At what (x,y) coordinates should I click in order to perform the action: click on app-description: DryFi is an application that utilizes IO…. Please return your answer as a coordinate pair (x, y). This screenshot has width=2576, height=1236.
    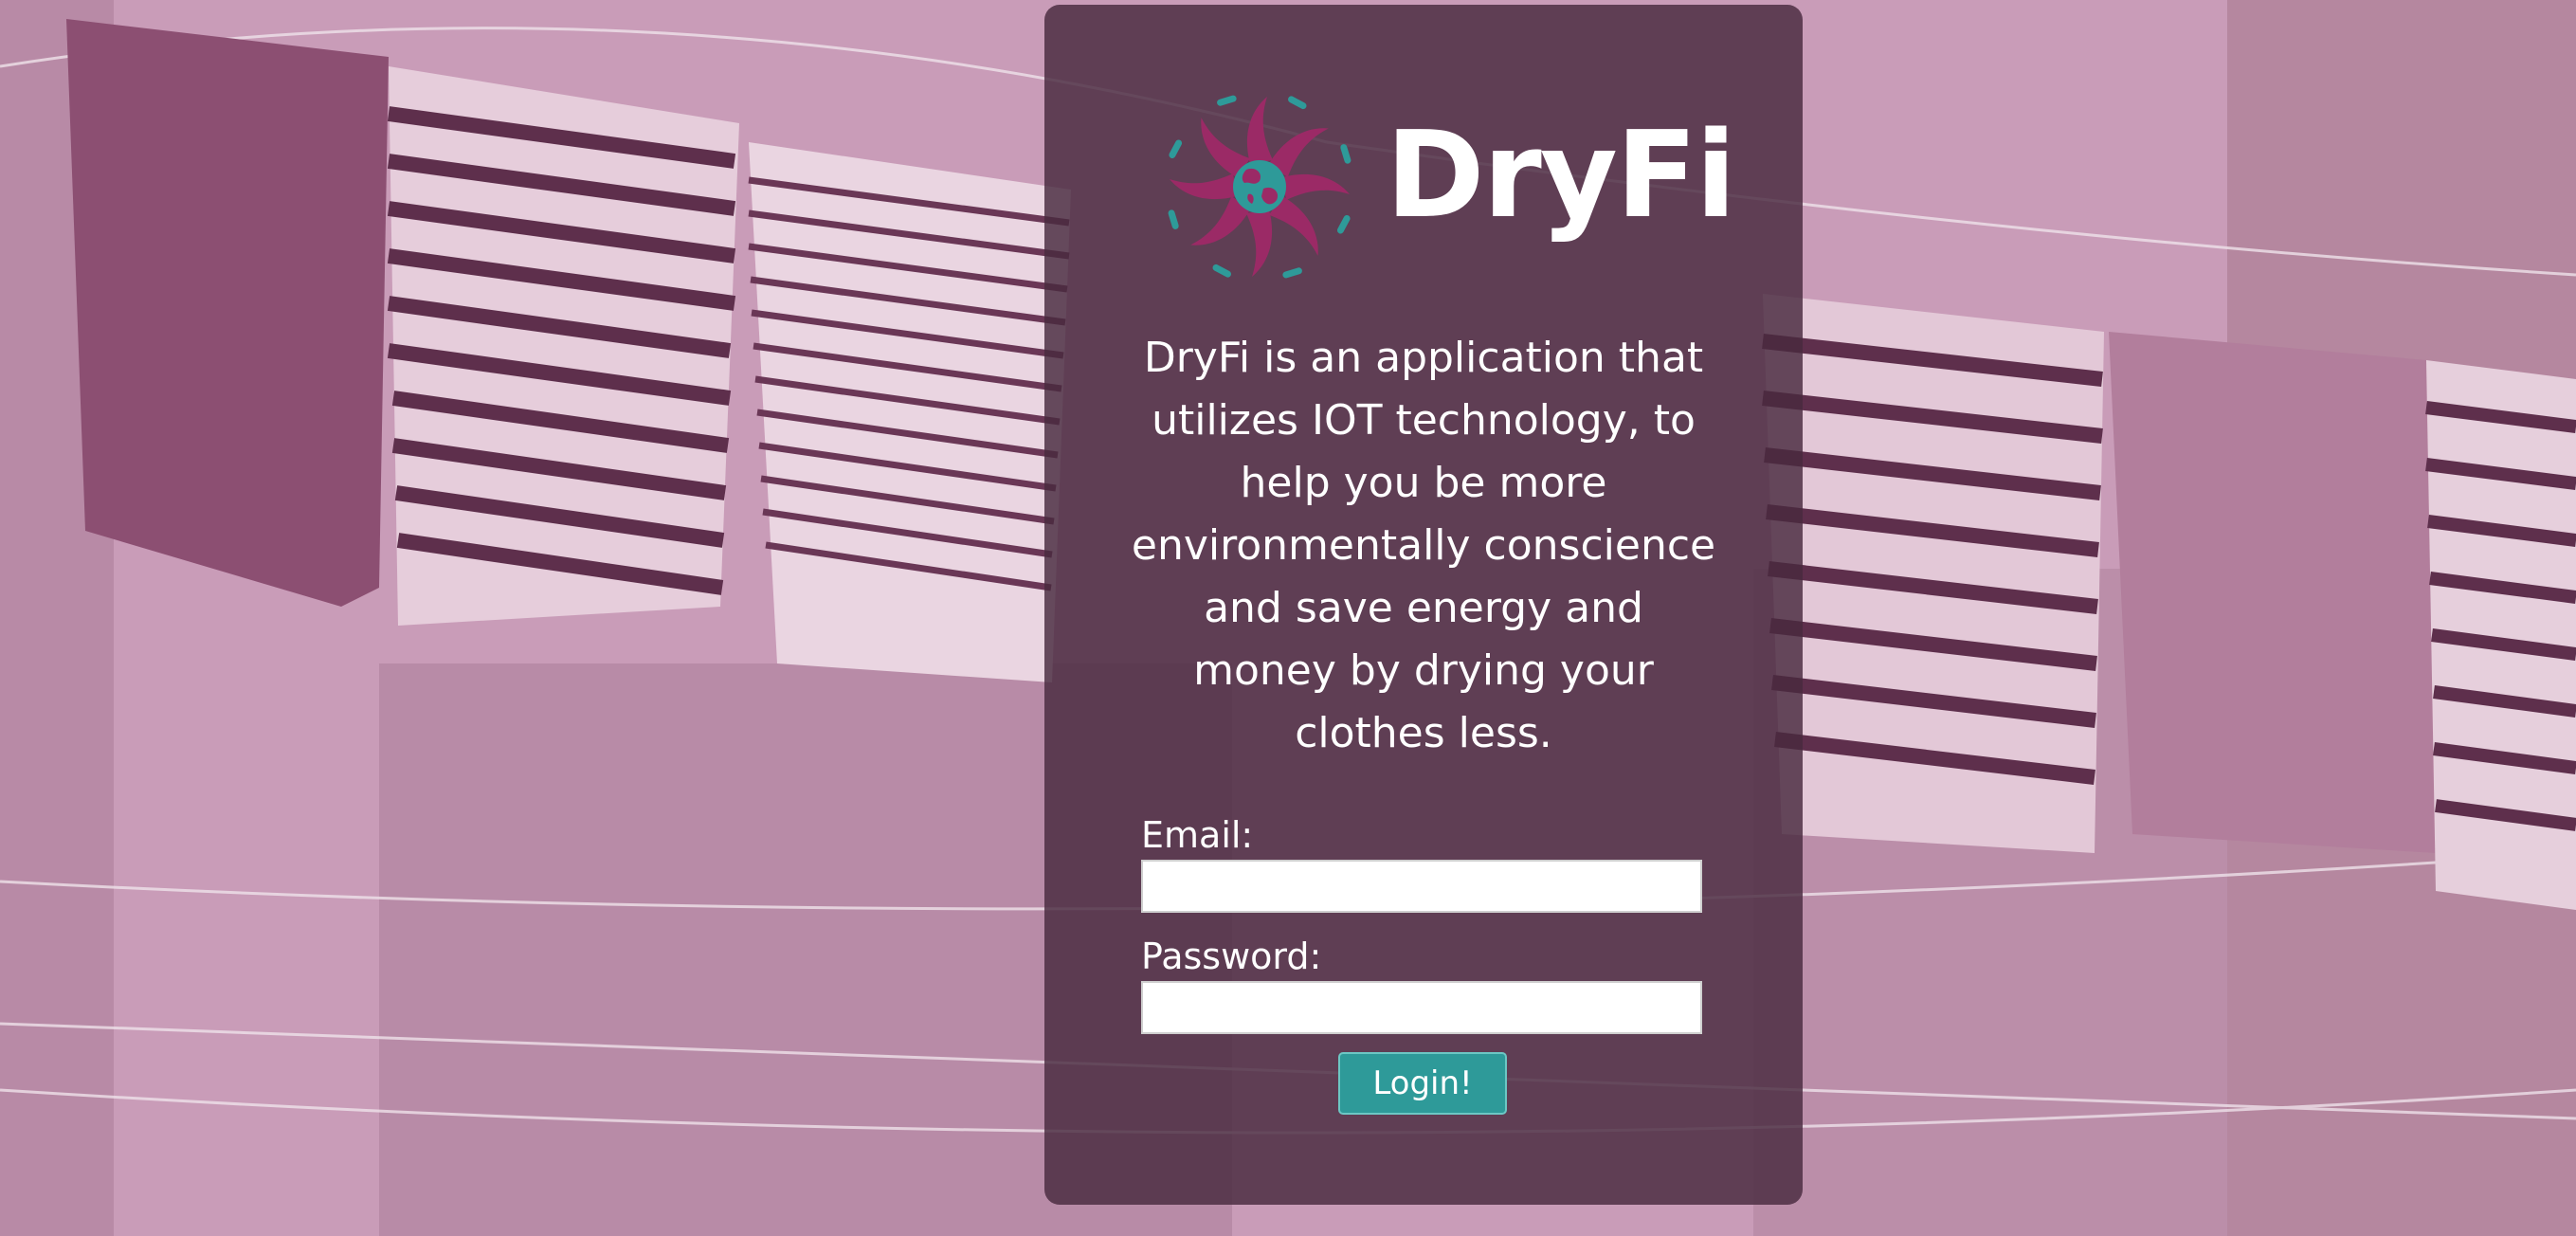
    Looking at the image, I should click on (1423, 545).